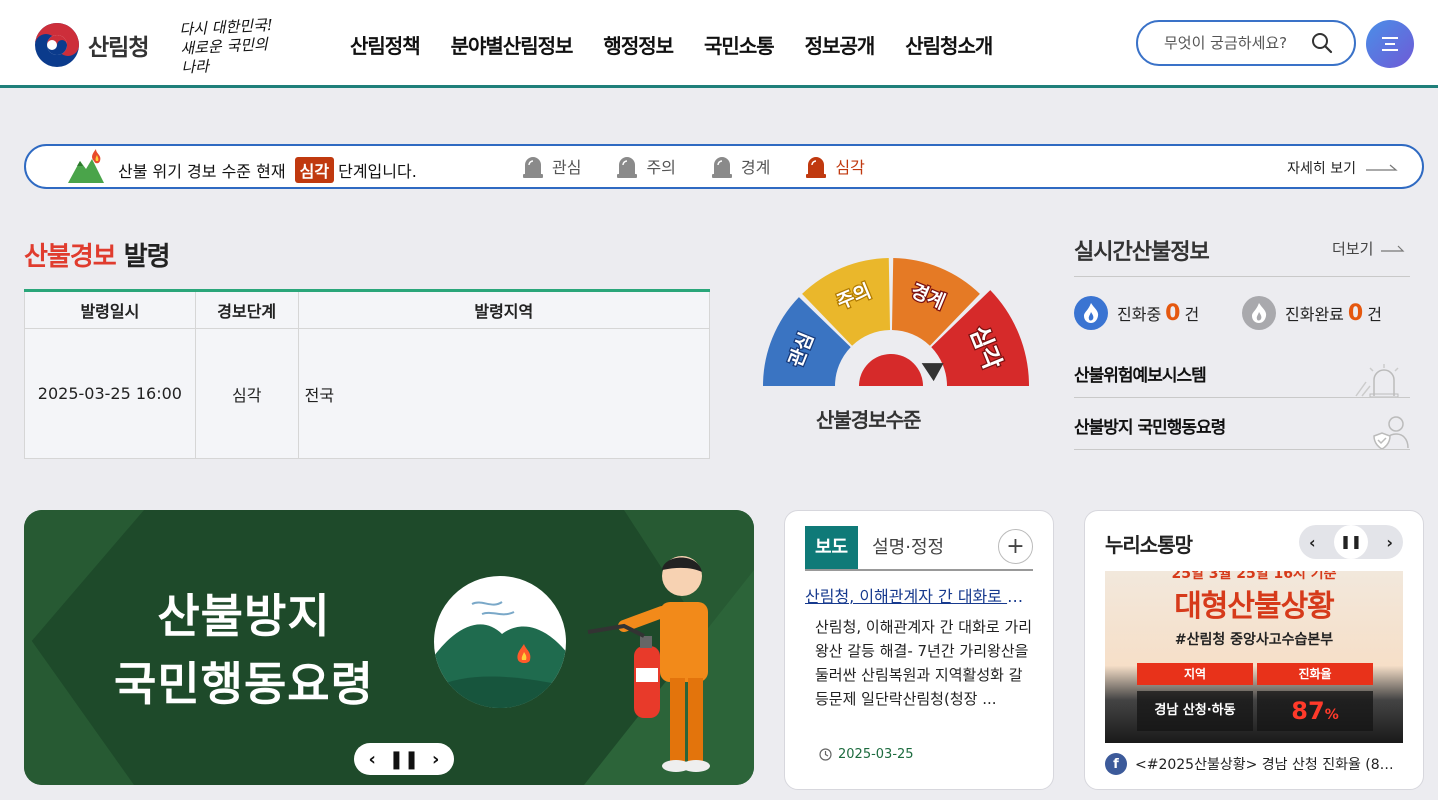  I want to click on banner-controls: ‹ ❚❚ ›, so click(404, 759).